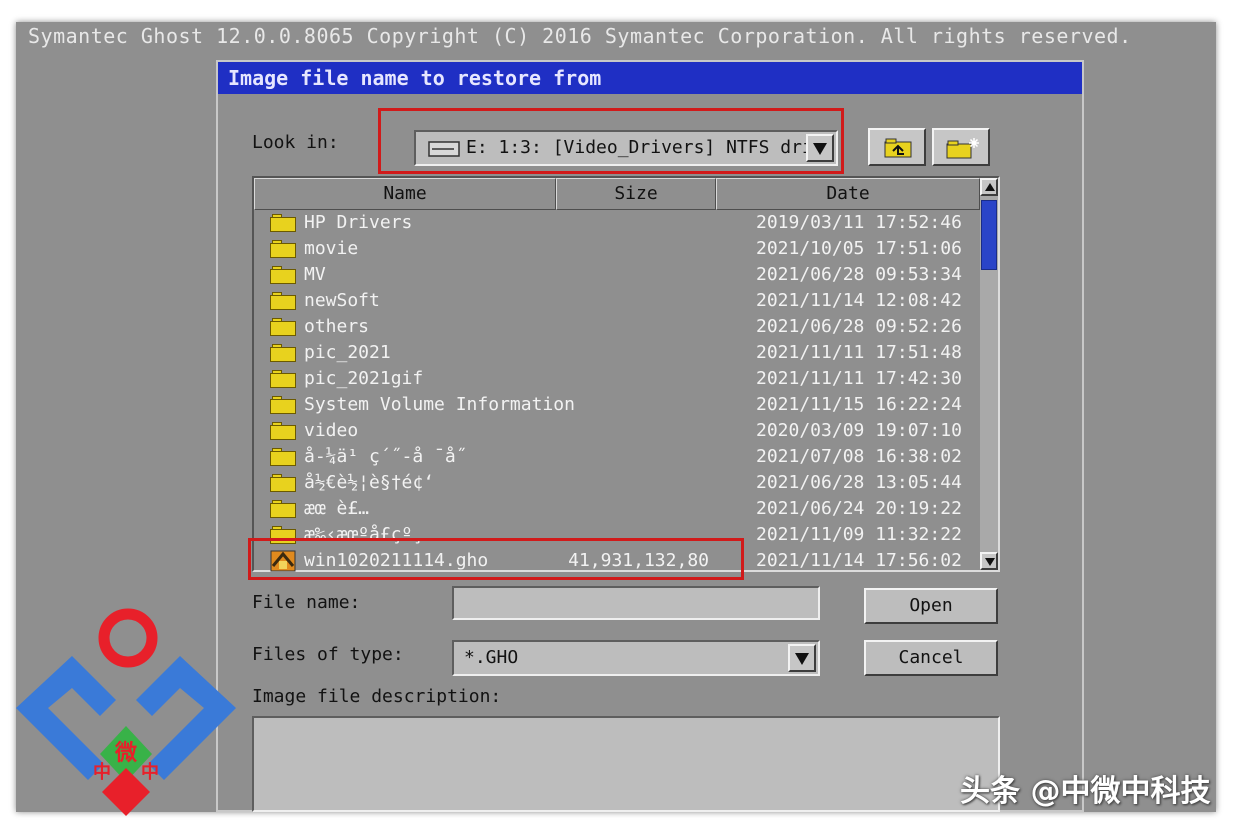 Image resolution: width=1246 pixels, height=826 pixels. I want to click on file-date: 2021/11/09 11:32:22, so click(859, 534).